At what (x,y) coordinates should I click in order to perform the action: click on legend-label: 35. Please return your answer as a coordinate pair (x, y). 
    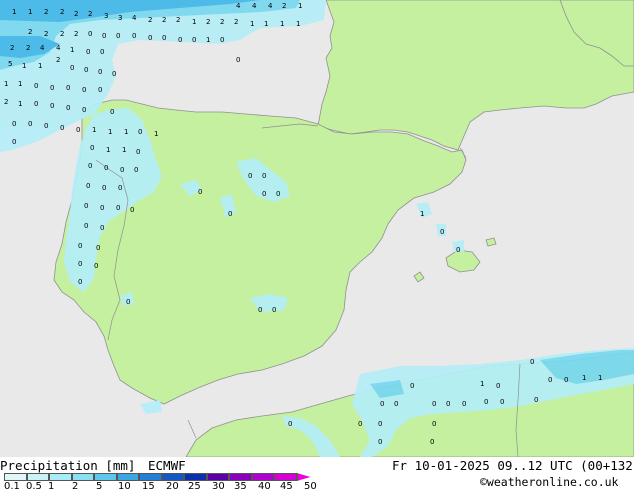
    Looking at the image, I should click on (240, 486).